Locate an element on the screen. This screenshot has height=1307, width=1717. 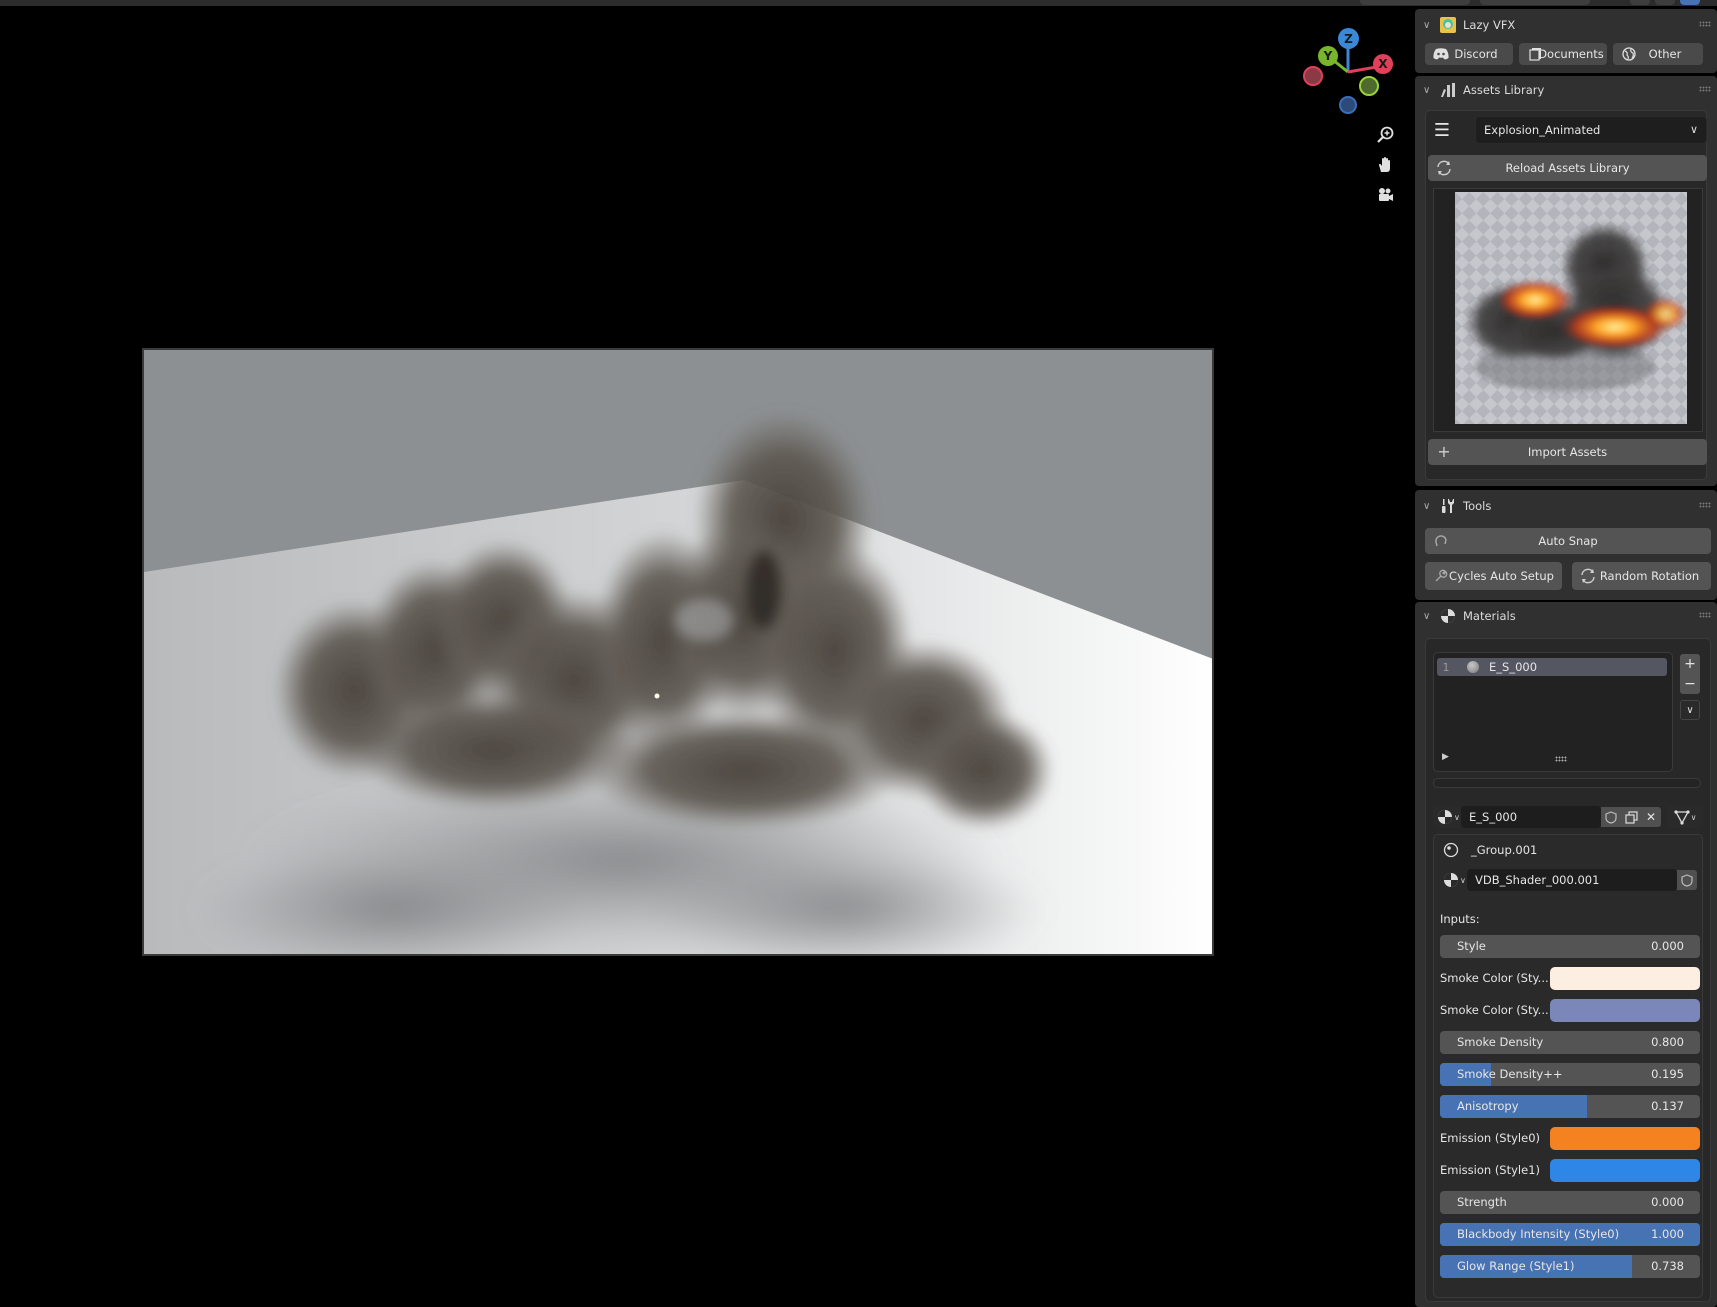
slot-index: 1 is located at coordinates (1446, 667).